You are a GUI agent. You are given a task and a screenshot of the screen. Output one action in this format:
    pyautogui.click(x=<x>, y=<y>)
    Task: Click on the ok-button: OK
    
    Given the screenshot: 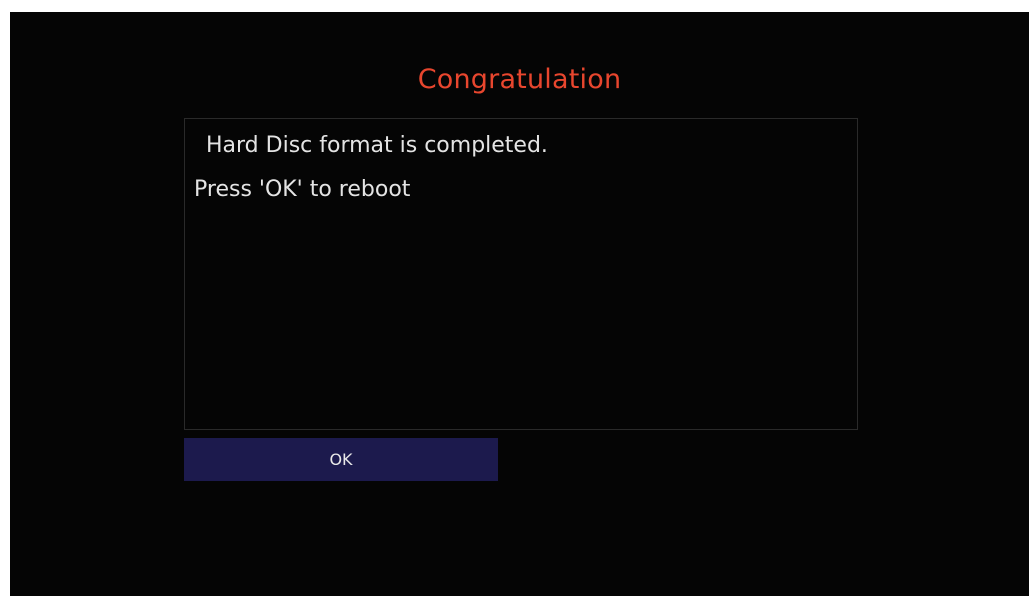 What is the action you would take?
    pyautogui.click(x=341, y=459)
    